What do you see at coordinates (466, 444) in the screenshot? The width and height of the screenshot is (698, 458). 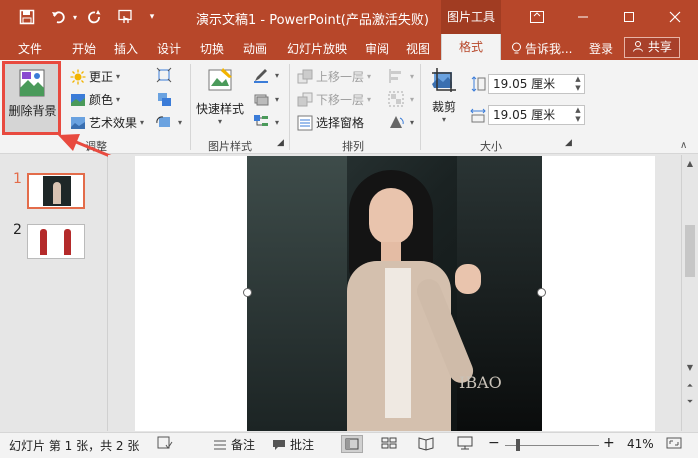 I see `slideshow-button` at bounding box center [466, 444].